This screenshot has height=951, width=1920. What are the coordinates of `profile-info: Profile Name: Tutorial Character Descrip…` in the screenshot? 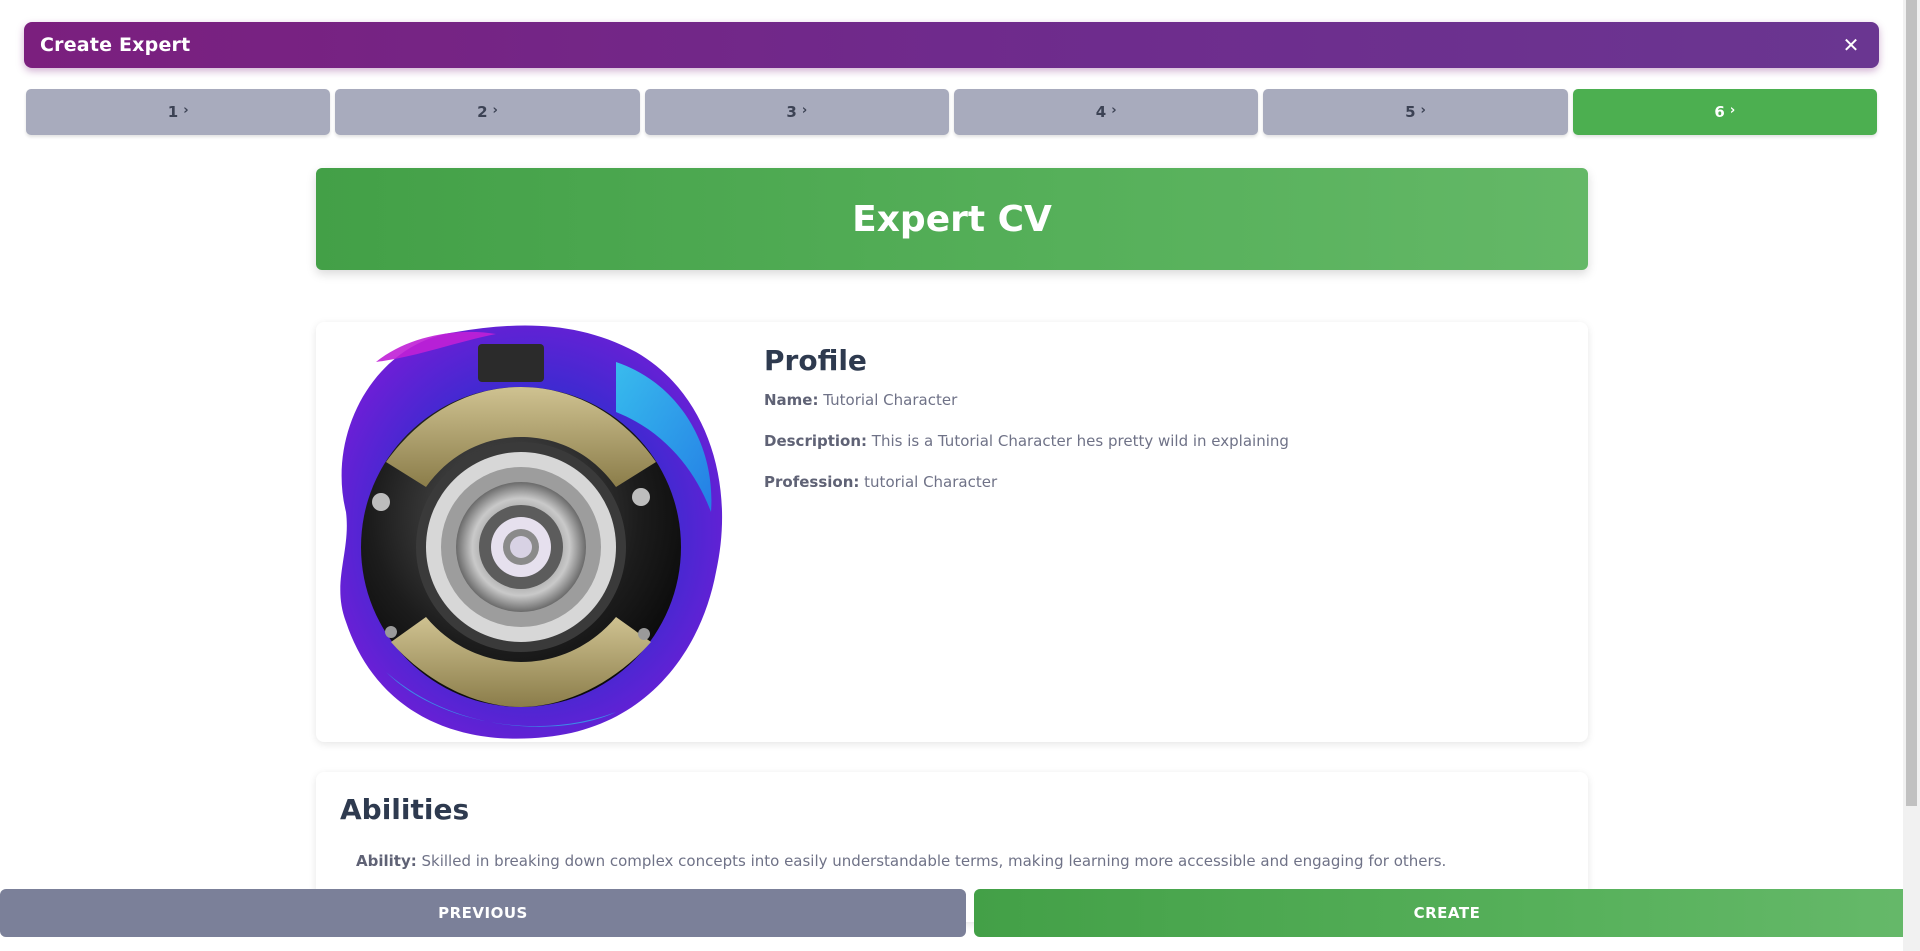 It's located at (1026, 429).